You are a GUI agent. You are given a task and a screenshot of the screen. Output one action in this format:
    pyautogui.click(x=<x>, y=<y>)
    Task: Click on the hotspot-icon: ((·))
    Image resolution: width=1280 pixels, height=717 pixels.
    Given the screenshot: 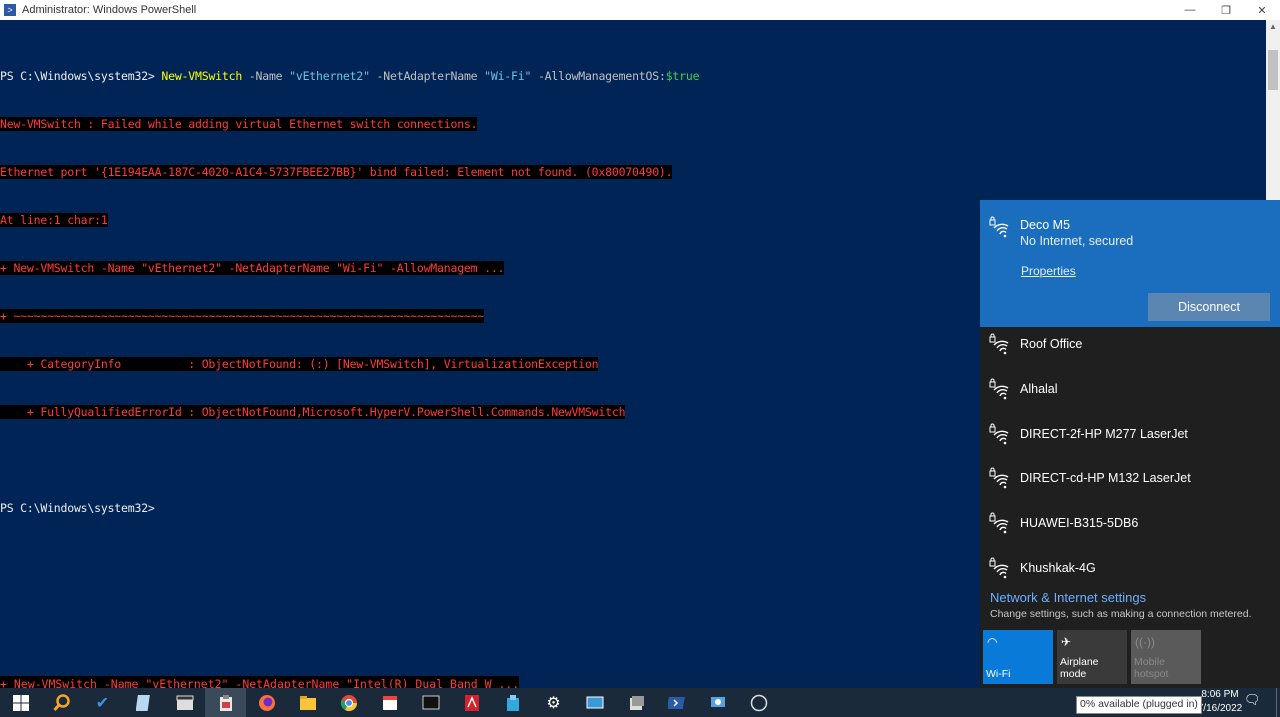 What is the action you would take?
    pyautogui.click(x=1145, y=642)
    